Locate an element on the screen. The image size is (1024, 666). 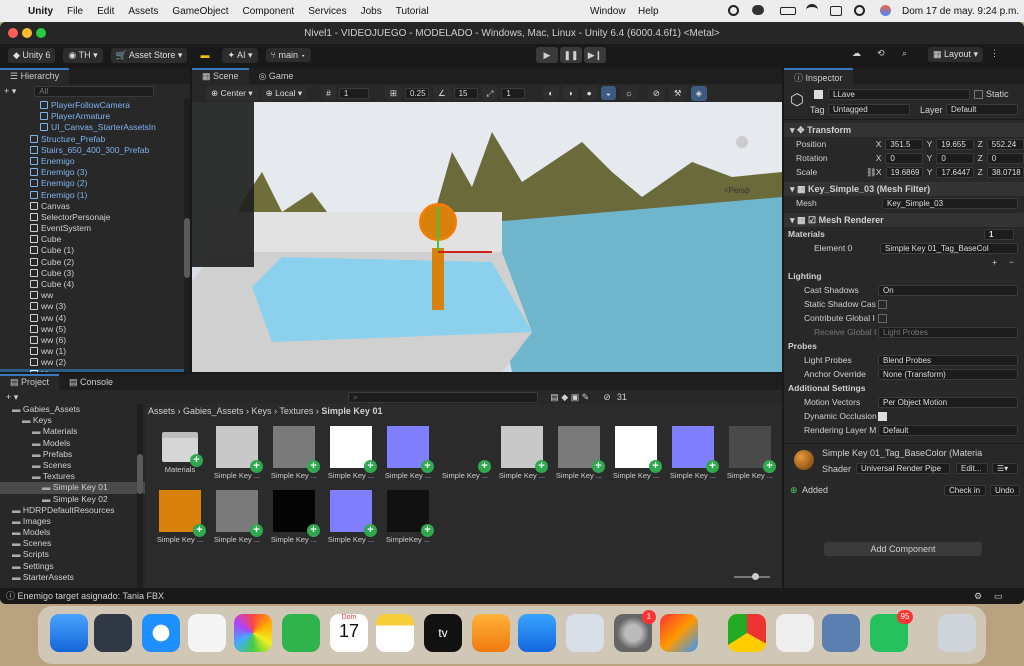
hierarchy-item: ww (1) is located at coordinates (95, 351).